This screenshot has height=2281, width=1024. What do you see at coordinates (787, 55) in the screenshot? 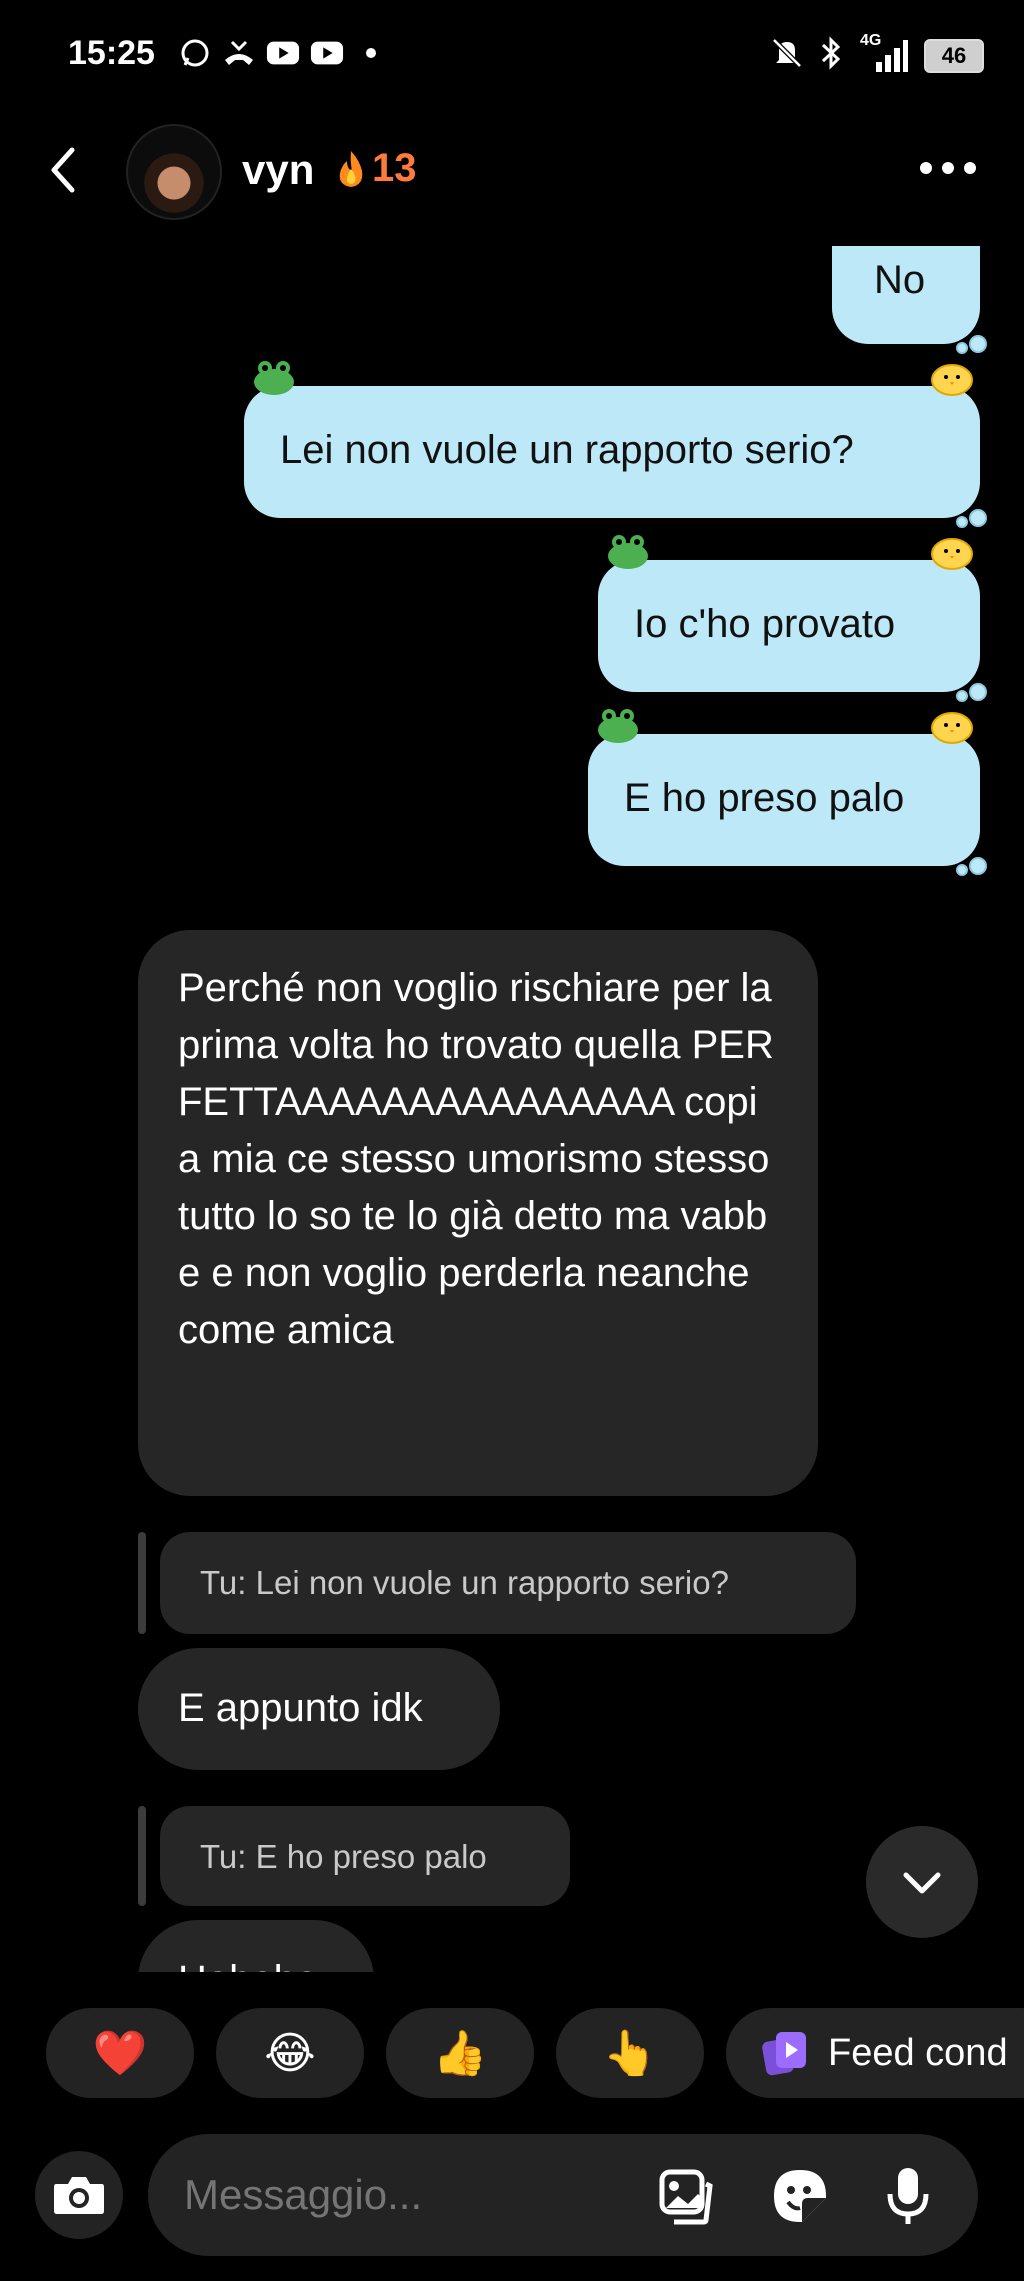
I see `mute-icon` at bounding box center [787, 55].